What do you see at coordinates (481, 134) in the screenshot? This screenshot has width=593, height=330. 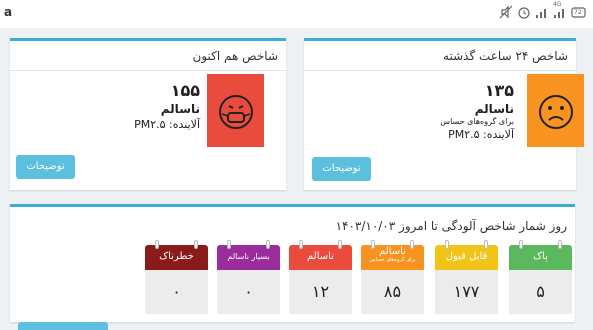 I see `aqi-24h-pollutant: آلاینده: PM۲.۵` at bounding box center [481, 134].